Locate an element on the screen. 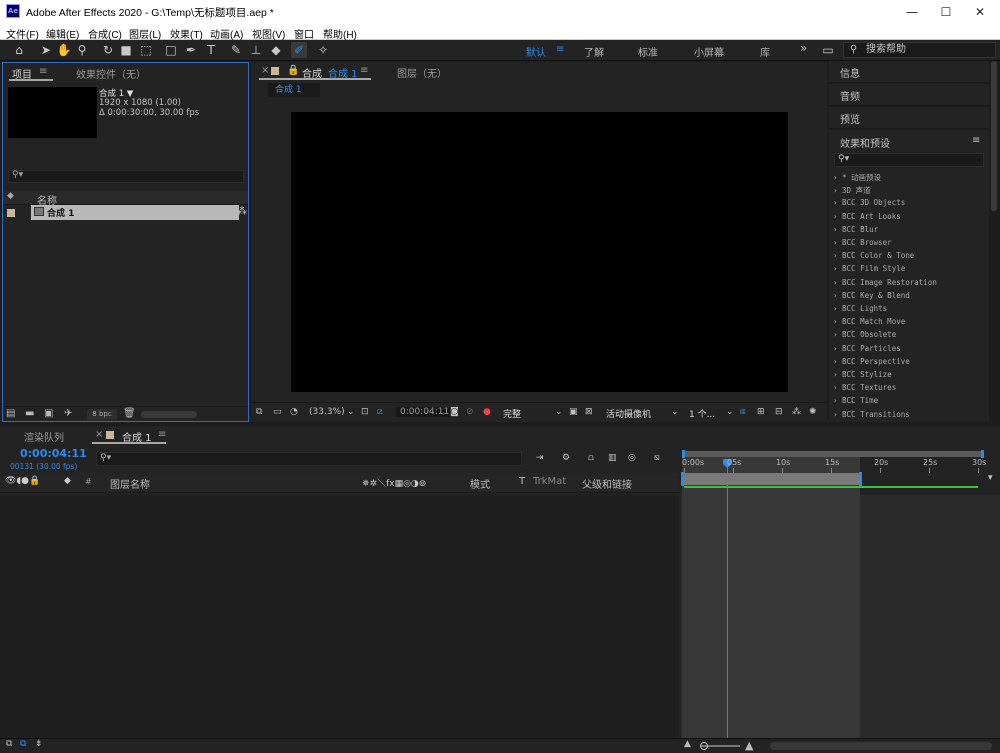 The height and width of the screenshot is (753, 1000). time-navigator-end-handle is located at coordinates (982, 454).